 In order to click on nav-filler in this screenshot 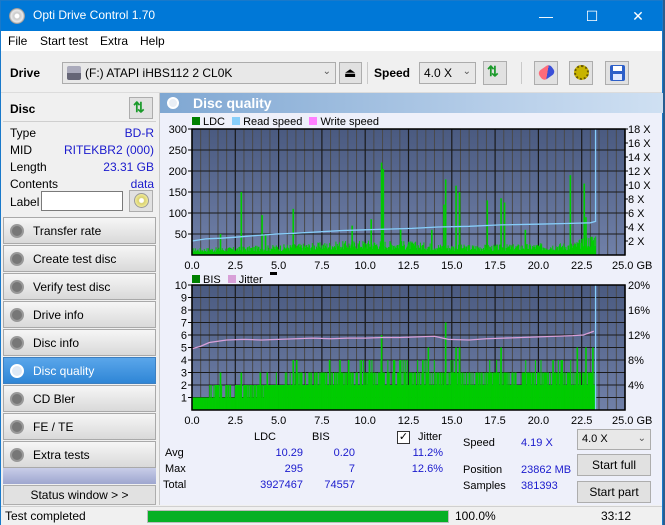, I will do `click(79, 476)`.